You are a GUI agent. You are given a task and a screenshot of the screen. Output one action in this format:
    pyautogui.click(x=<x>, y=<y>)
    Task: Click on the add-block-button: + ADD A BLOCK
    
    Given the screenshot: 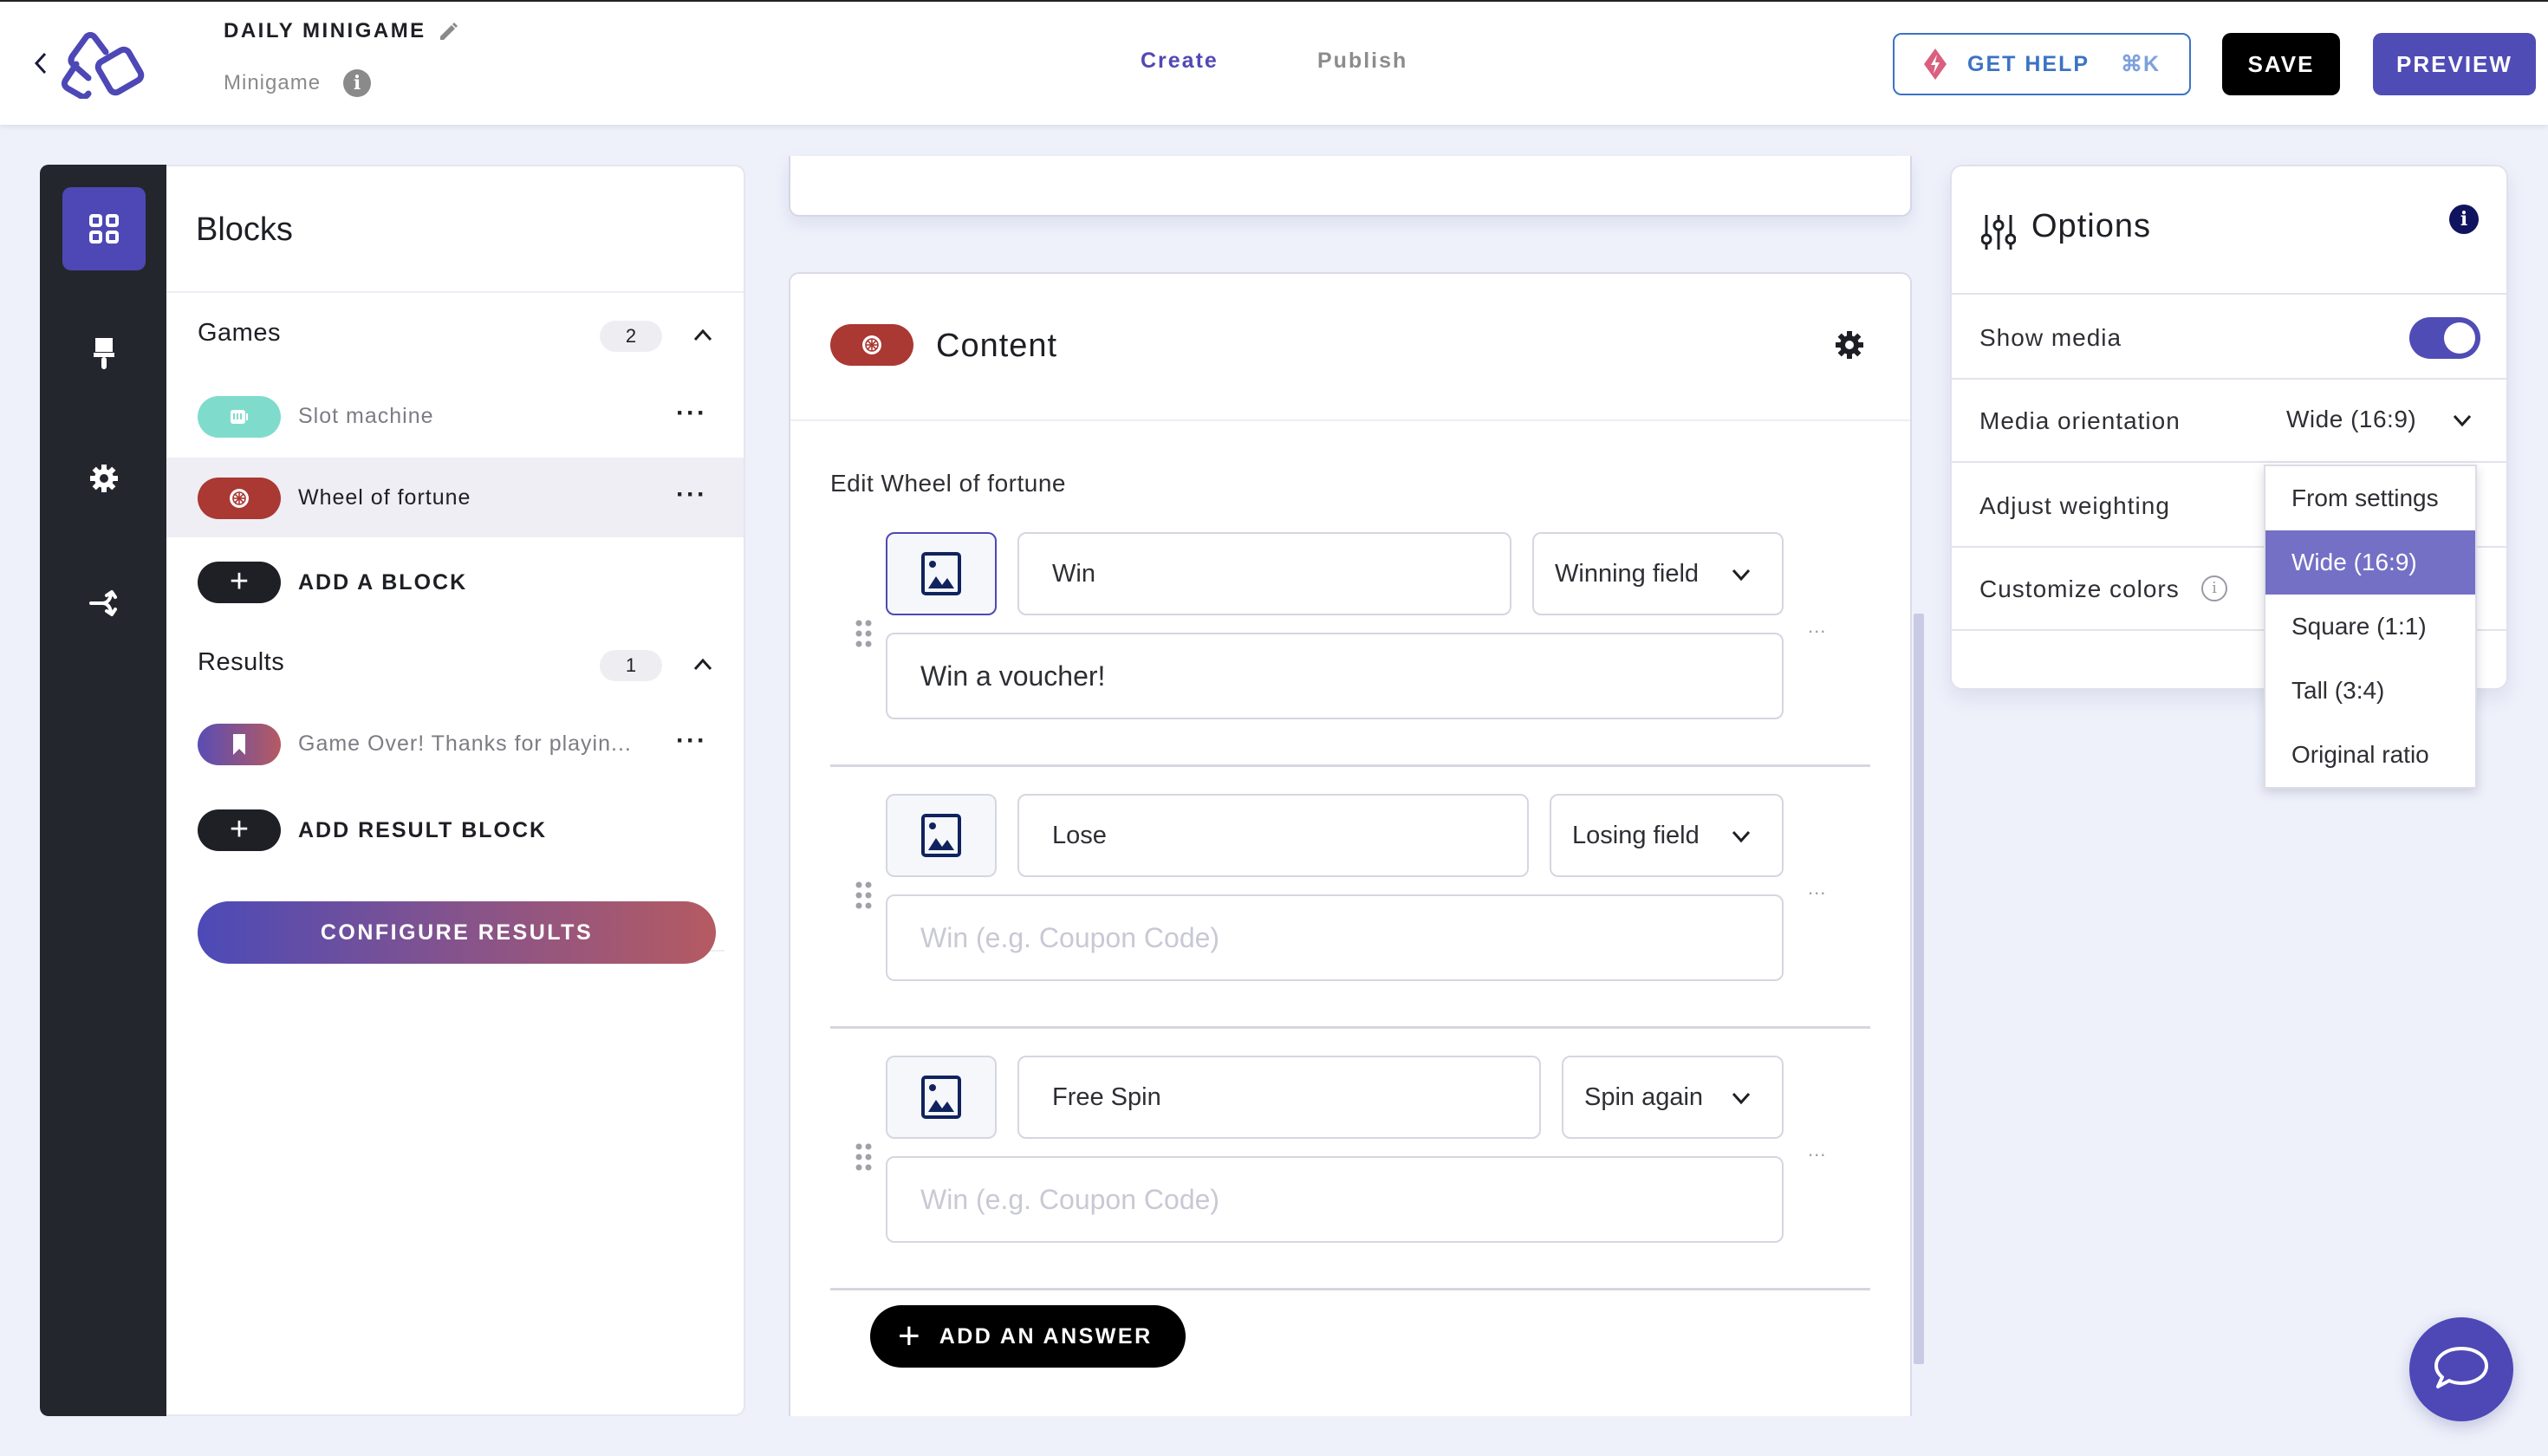 What is the action you would take?
    pyautogui.click(x=332, y=582)
    